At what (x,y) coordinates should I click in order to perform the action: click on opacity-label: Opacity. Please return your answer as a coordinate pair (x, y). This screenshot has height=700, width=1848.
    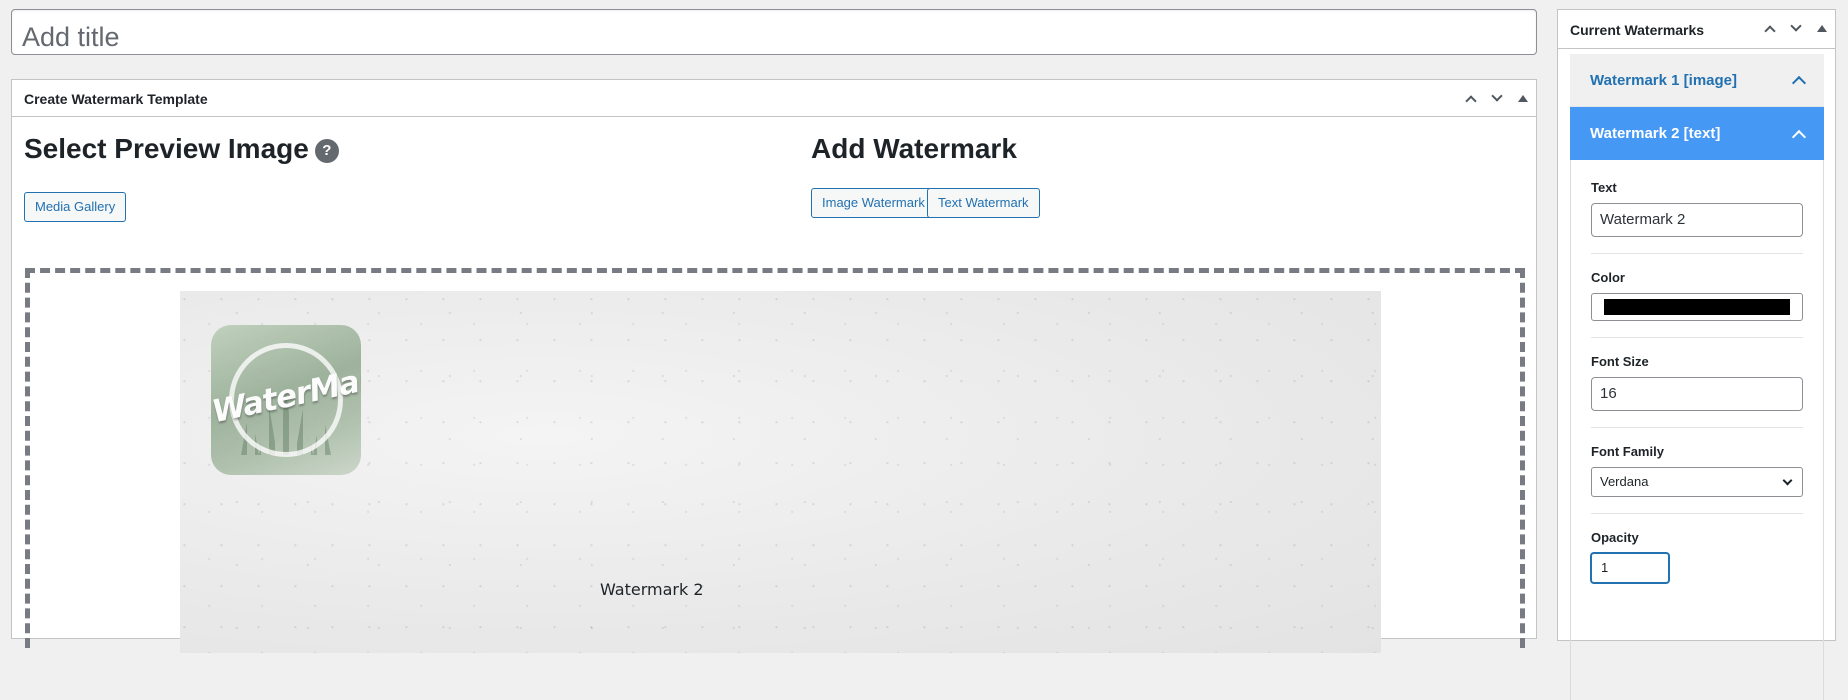
    Looking at the image, I should click on (1615, 537).